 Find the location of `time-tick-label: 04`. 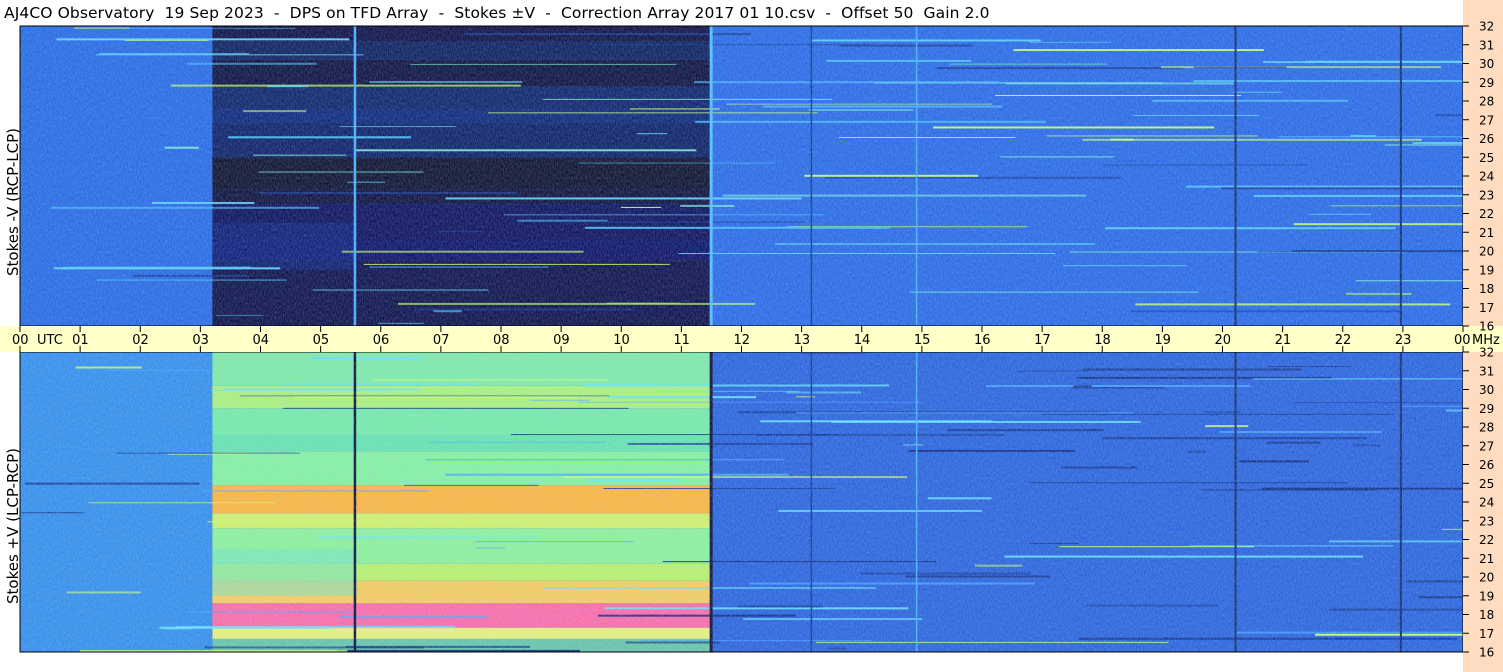

time-tick-label: 04 is located at coordinates (261, 340).